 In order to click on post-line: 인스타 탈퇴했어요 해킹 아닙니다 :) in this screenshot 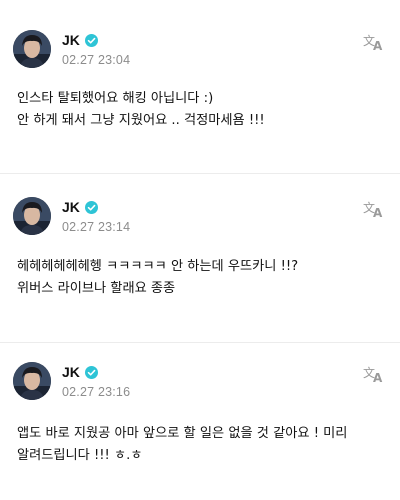, I will do `click(115, 98)`.